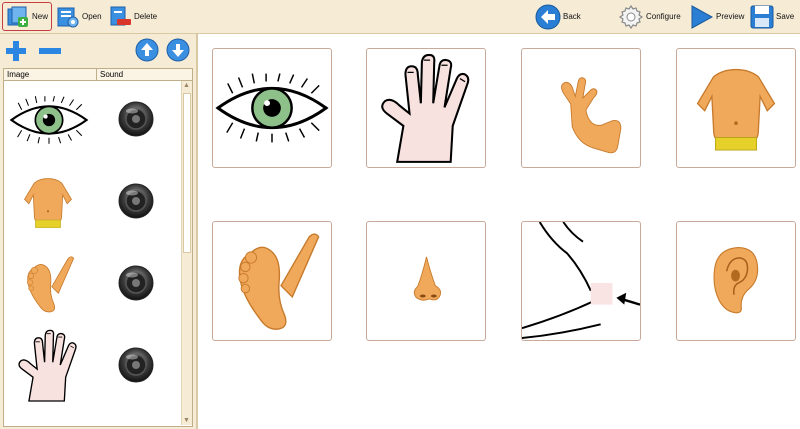 The image size is (800, 429). Describe the element at coordinates (785, 16) in the screenshot. I see `save-label: Save` at that location.